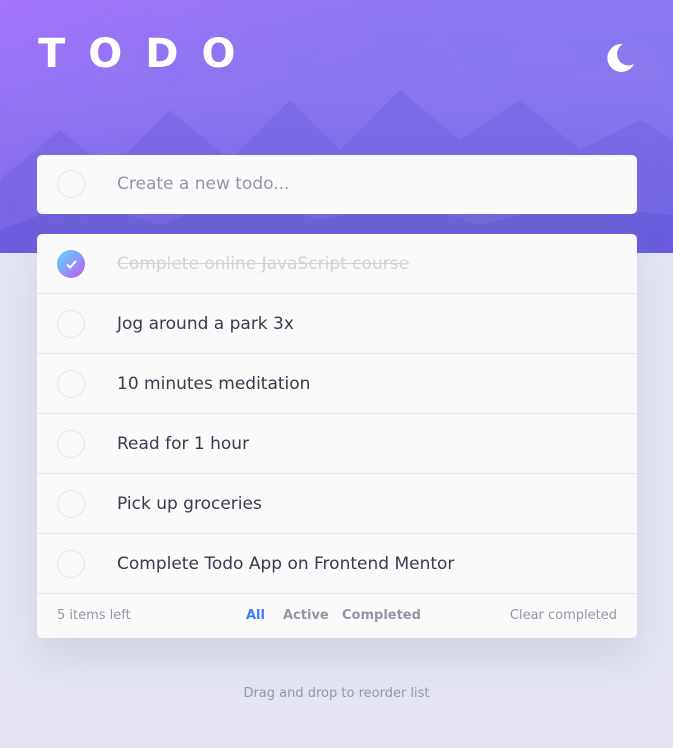 This screenshot has width=673, height=748. What do you see at coordinates (71, 184) in the screenshot?
I see `new-todo-checkbox` at bounding box center [71, 184].